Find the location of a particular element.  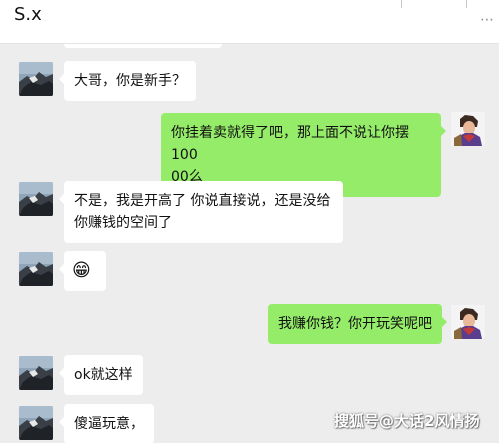

chat-header: S.x ⋯ is located at coordinates (249, 22).